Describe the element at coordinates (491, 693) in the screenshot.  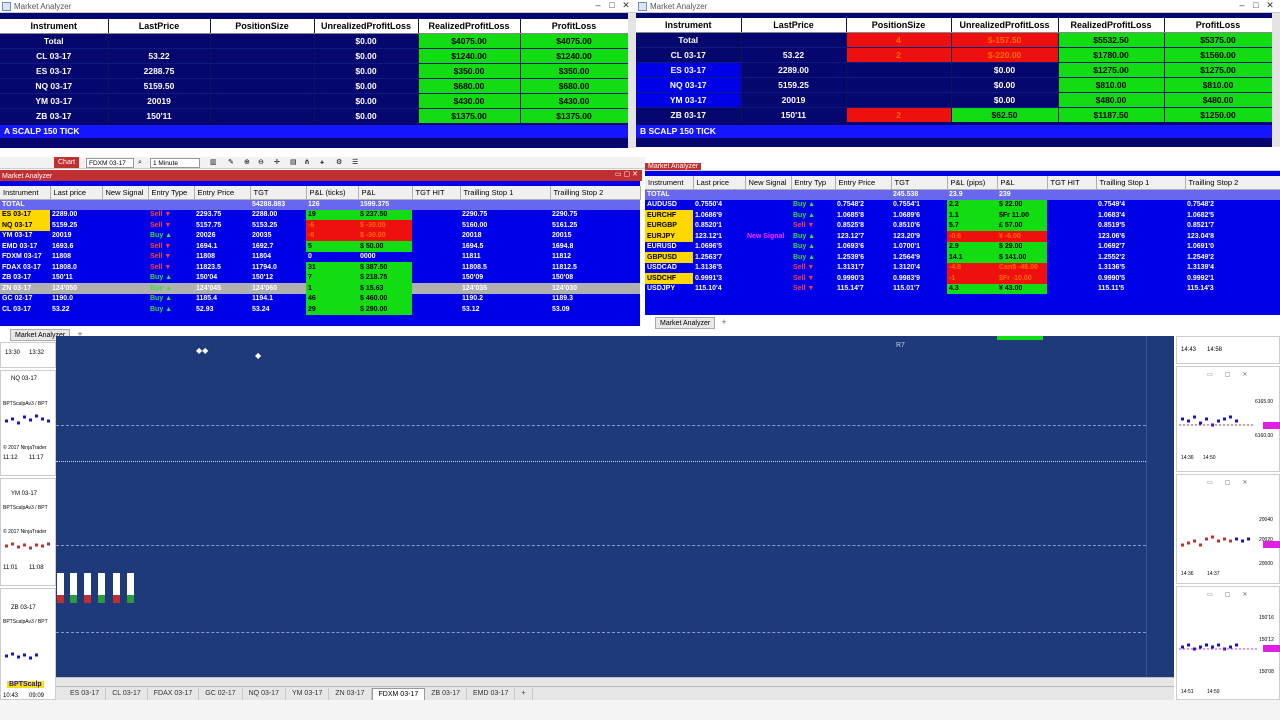
I see `chart-tab: EMD 03-17` at that location.